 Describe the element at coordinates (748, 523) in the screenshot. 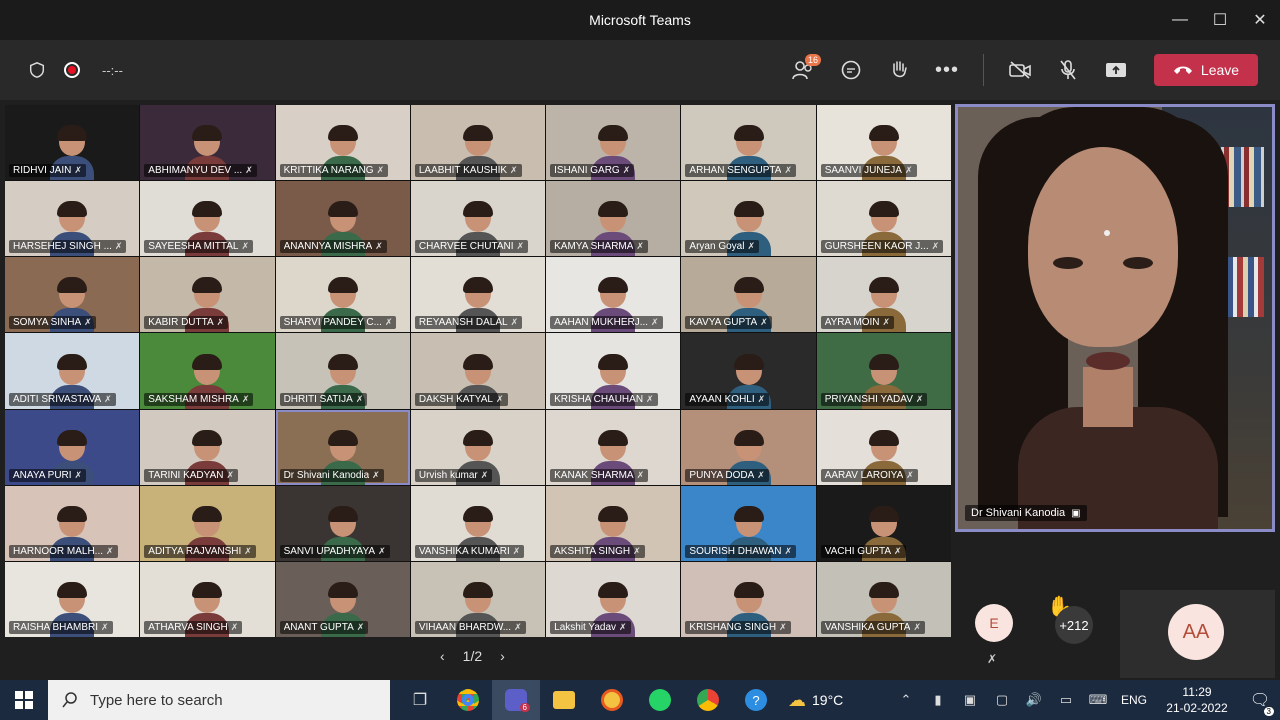

I see `participant-tile: SOURISH DHAWAN ✗` at that location.